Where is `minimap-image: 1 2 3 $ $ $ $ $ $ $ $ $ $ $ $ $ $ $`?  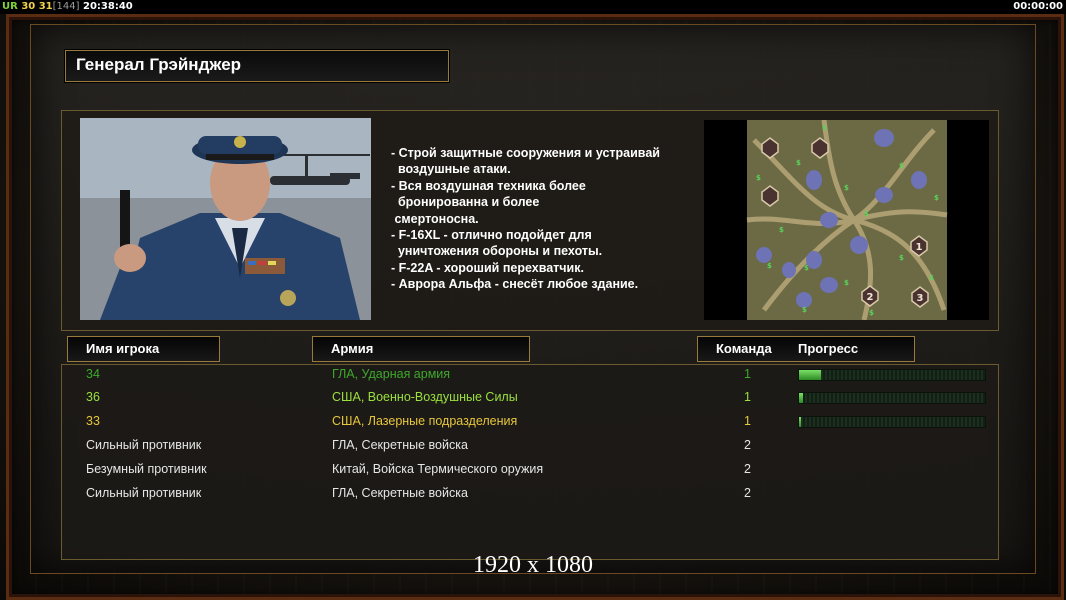
minimap-image: 1 2 3 $ $ $ $ $ $ $ $ $ $ $ $ $ $ $ is located at coordinates (847, 220).